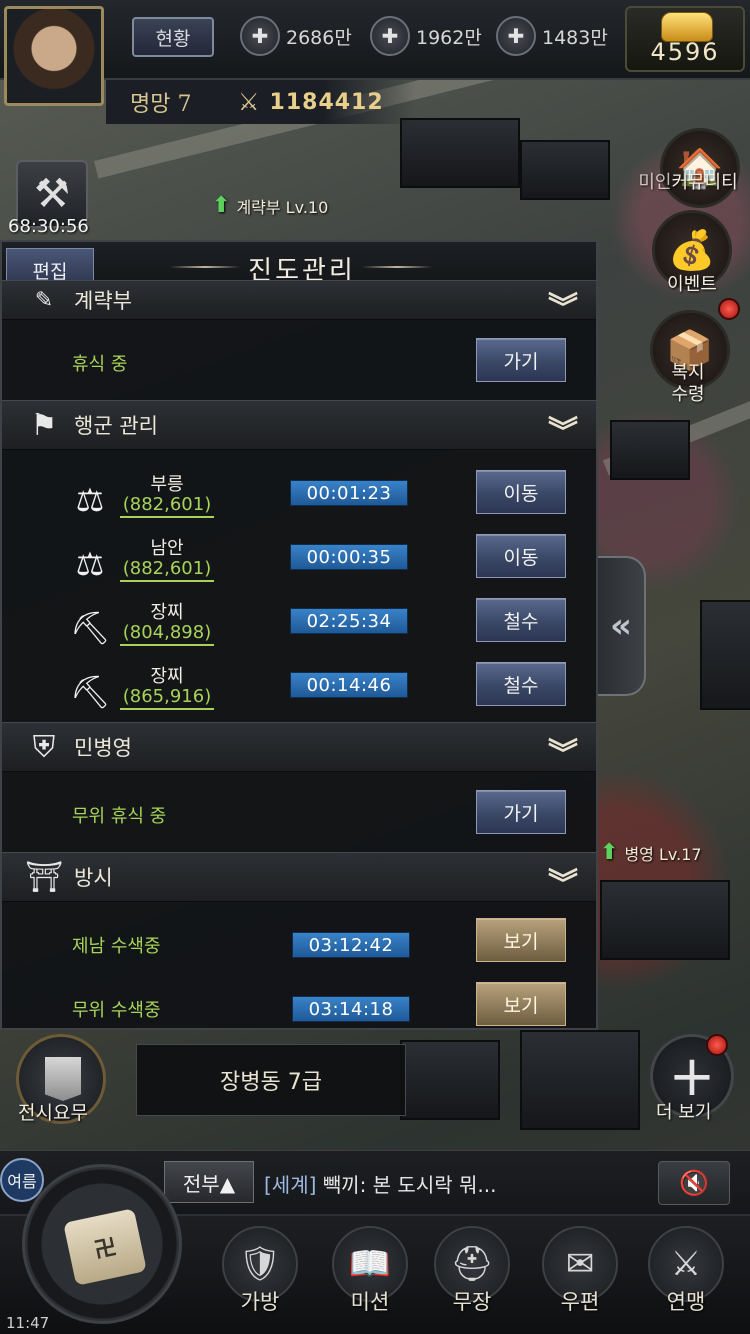 The image size is (750, 1334). What do you see at coordinates (261, 102) in the screenshot?
I see `player-stats-bar: 명망 7 ⚔ 1184412` at bounding box center [261, 102].